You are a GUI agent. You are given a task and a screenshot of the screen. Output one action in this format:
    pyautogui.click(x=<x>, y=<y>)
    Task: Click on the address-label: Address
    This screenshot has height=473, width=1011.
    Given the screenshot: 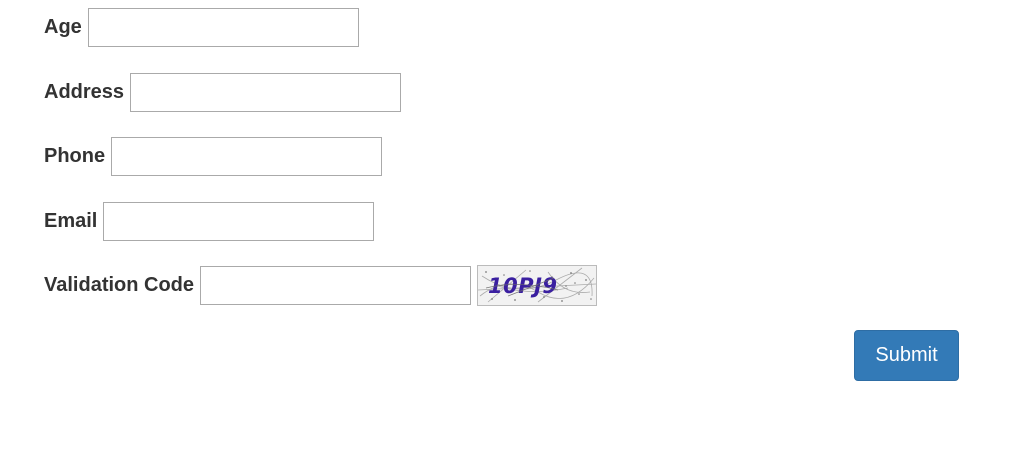 What is the action you would take?
    pyautogui.click(x=84, y=91)
    